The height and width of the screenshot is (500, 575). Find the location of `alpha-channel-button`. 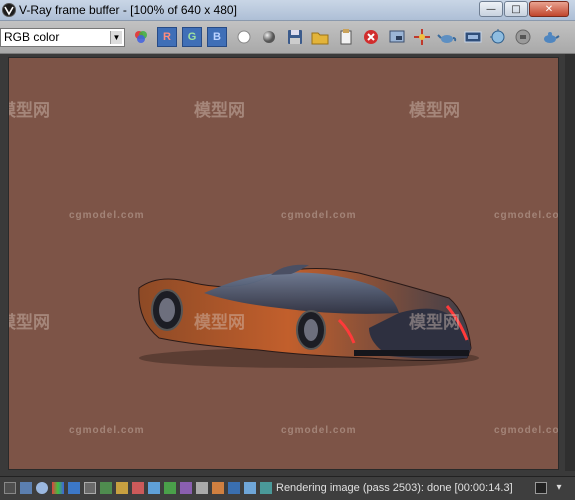

alpha-channel-button is located at coordinates (244, 37).